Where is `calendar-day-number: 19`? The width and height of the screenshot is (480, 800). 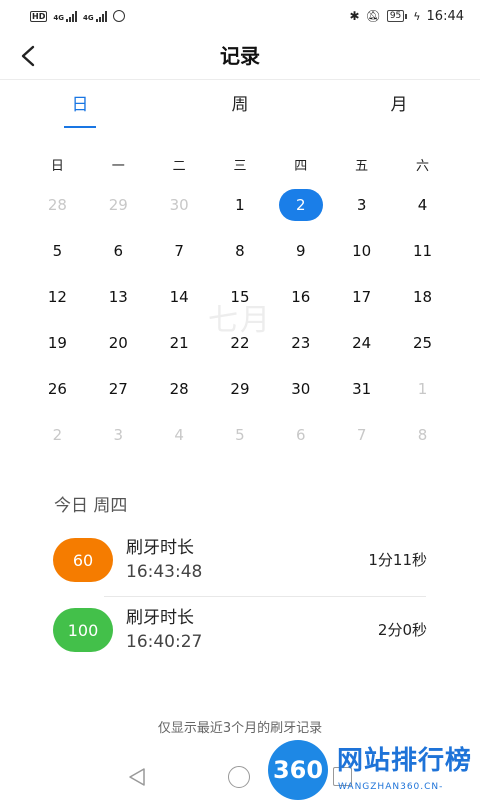
calendar-day-number: 19 is located at coordinates (57, 343).